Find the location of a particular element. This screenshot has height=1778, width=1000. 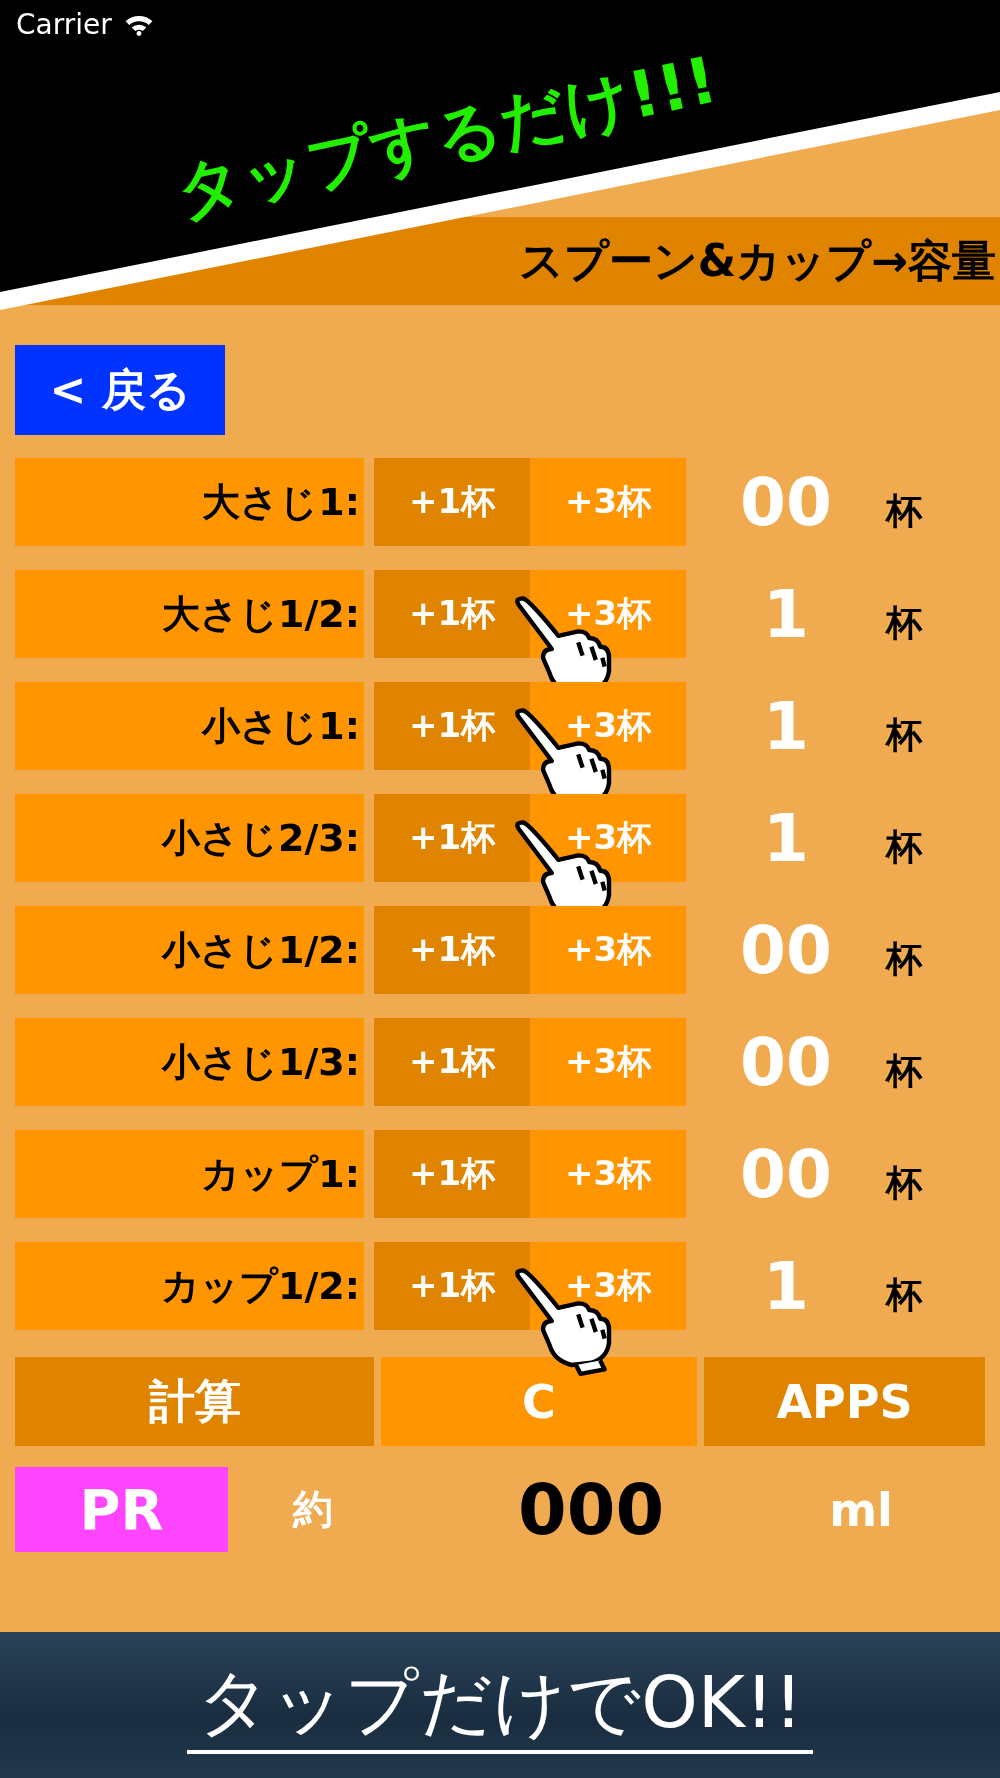

screen-title: スプーン&カップ→容量 is located at coordinates (757, 260).